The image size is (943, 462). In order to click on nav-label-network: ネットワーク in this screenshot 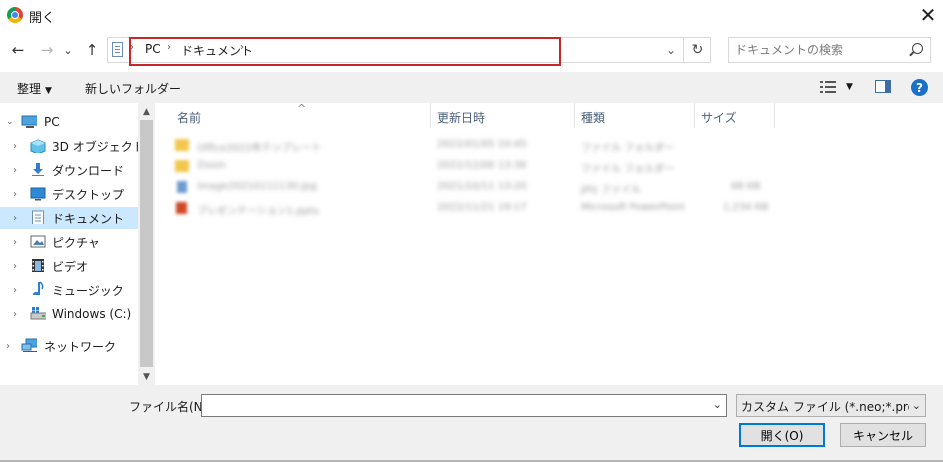, I will do `click(80, 346)`.